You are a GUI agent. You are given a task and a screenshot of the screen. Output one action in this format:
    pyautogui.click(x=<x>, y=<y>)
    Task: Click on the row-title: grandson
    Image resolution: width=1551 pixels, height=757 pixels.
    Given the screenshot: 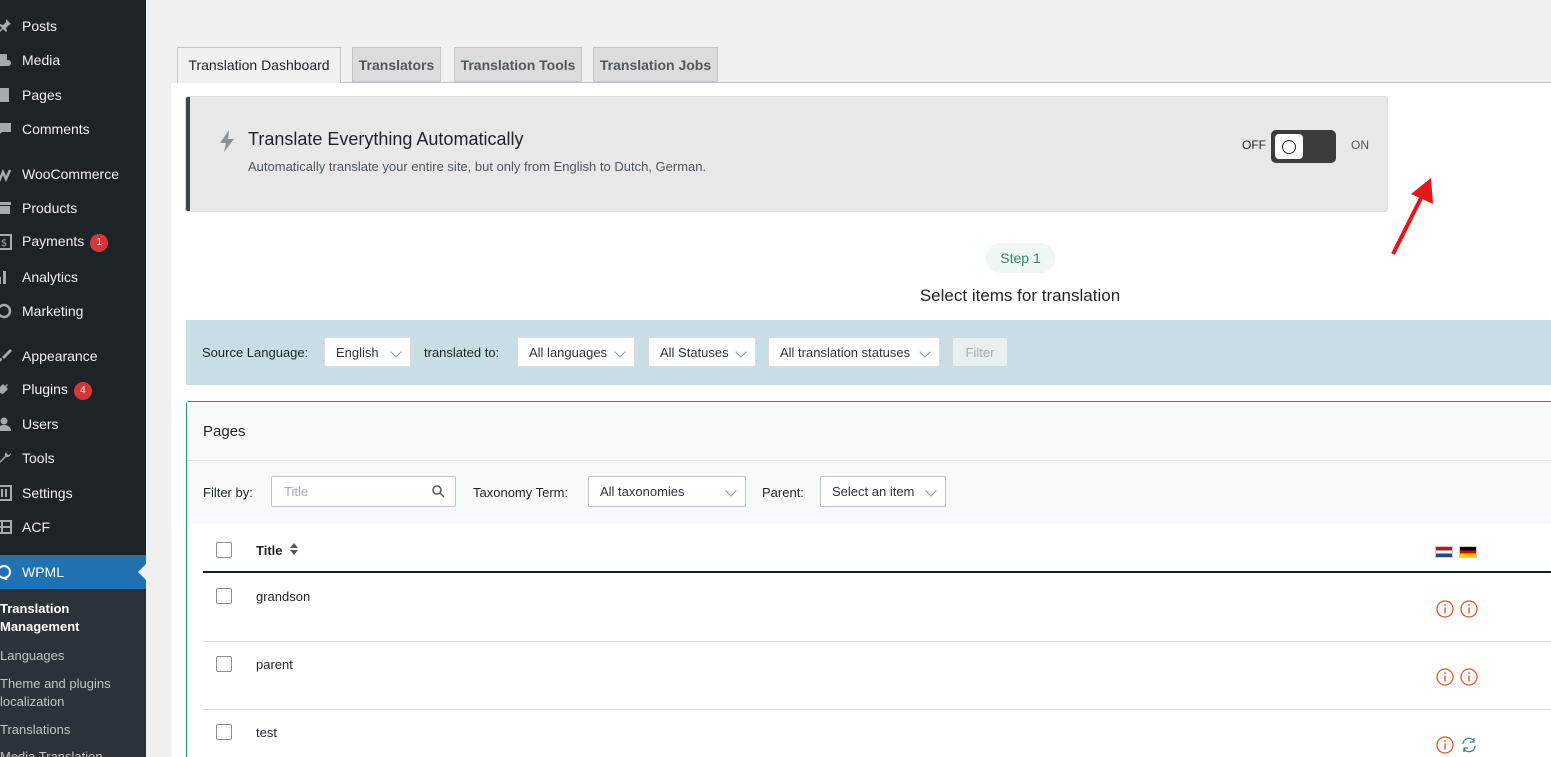 What is the action you would take?
    pyautogui.click(x=283, y=596)
    